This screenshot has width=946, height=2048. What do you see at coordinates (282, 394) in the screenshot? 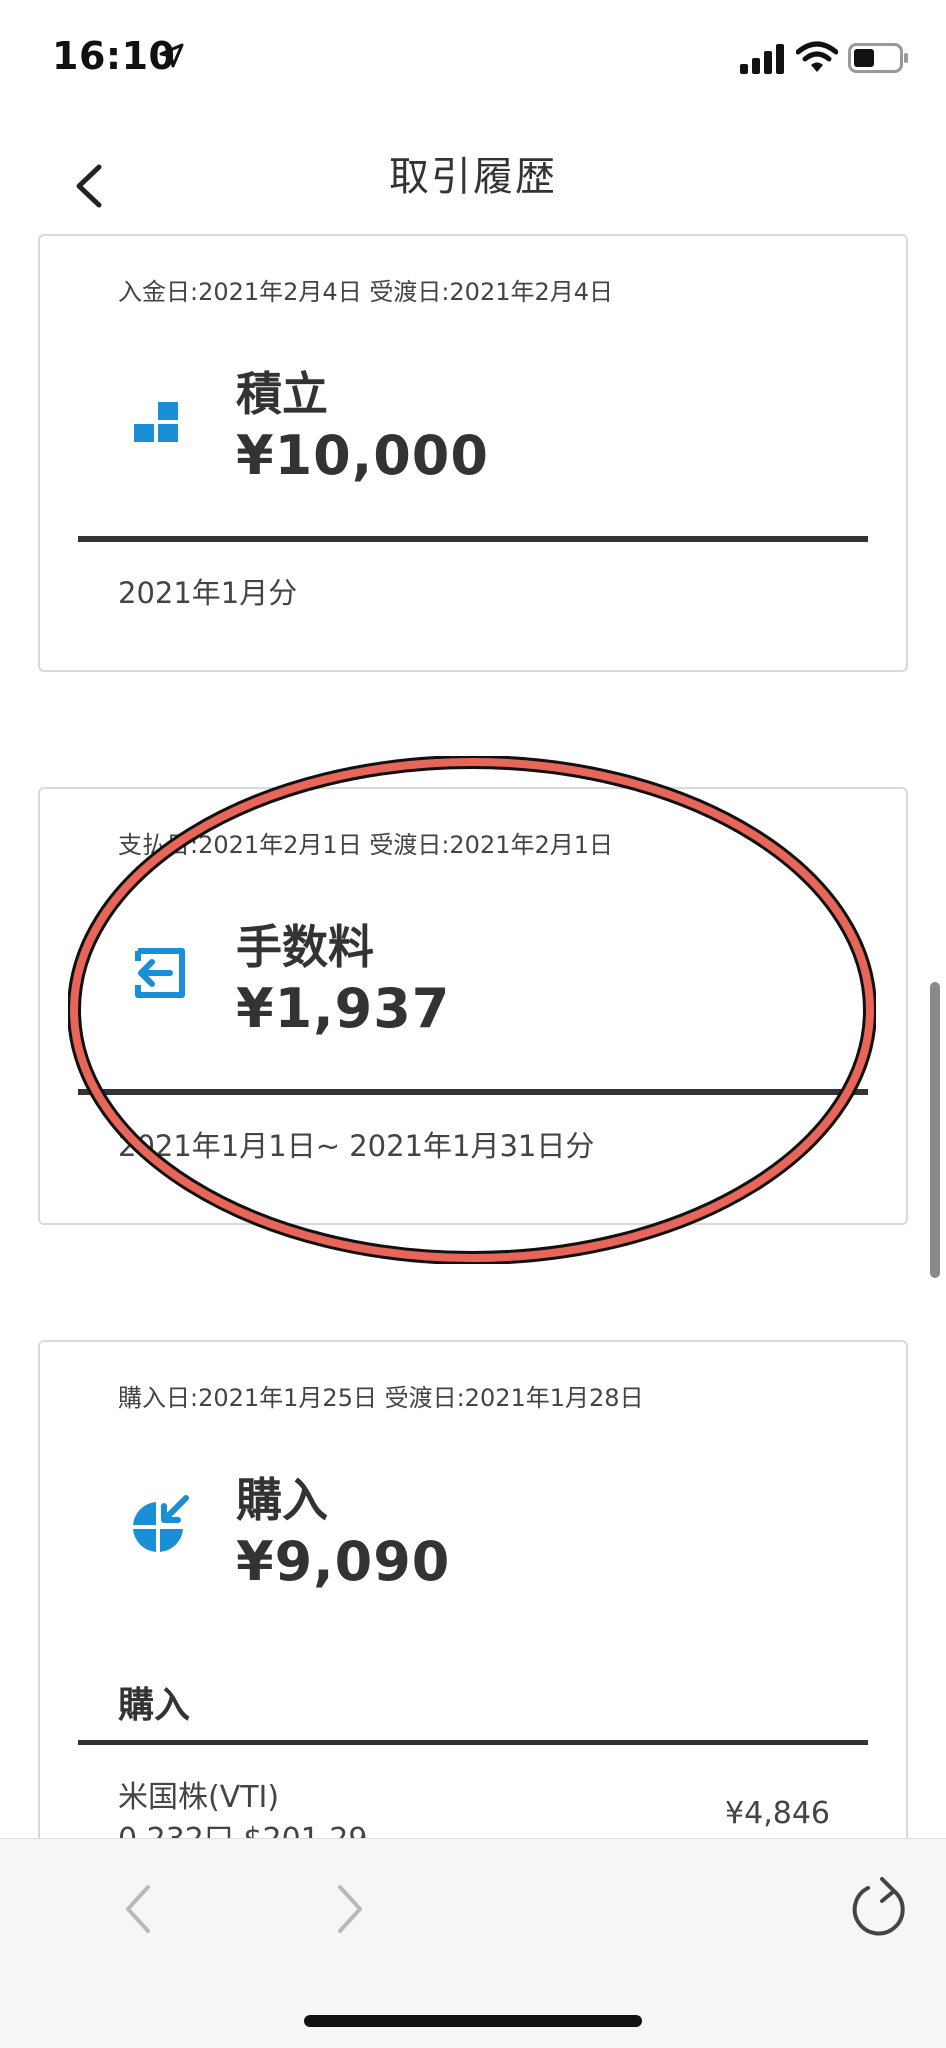
I see `transaction-type: 積立` at bounding box center [282, 394].